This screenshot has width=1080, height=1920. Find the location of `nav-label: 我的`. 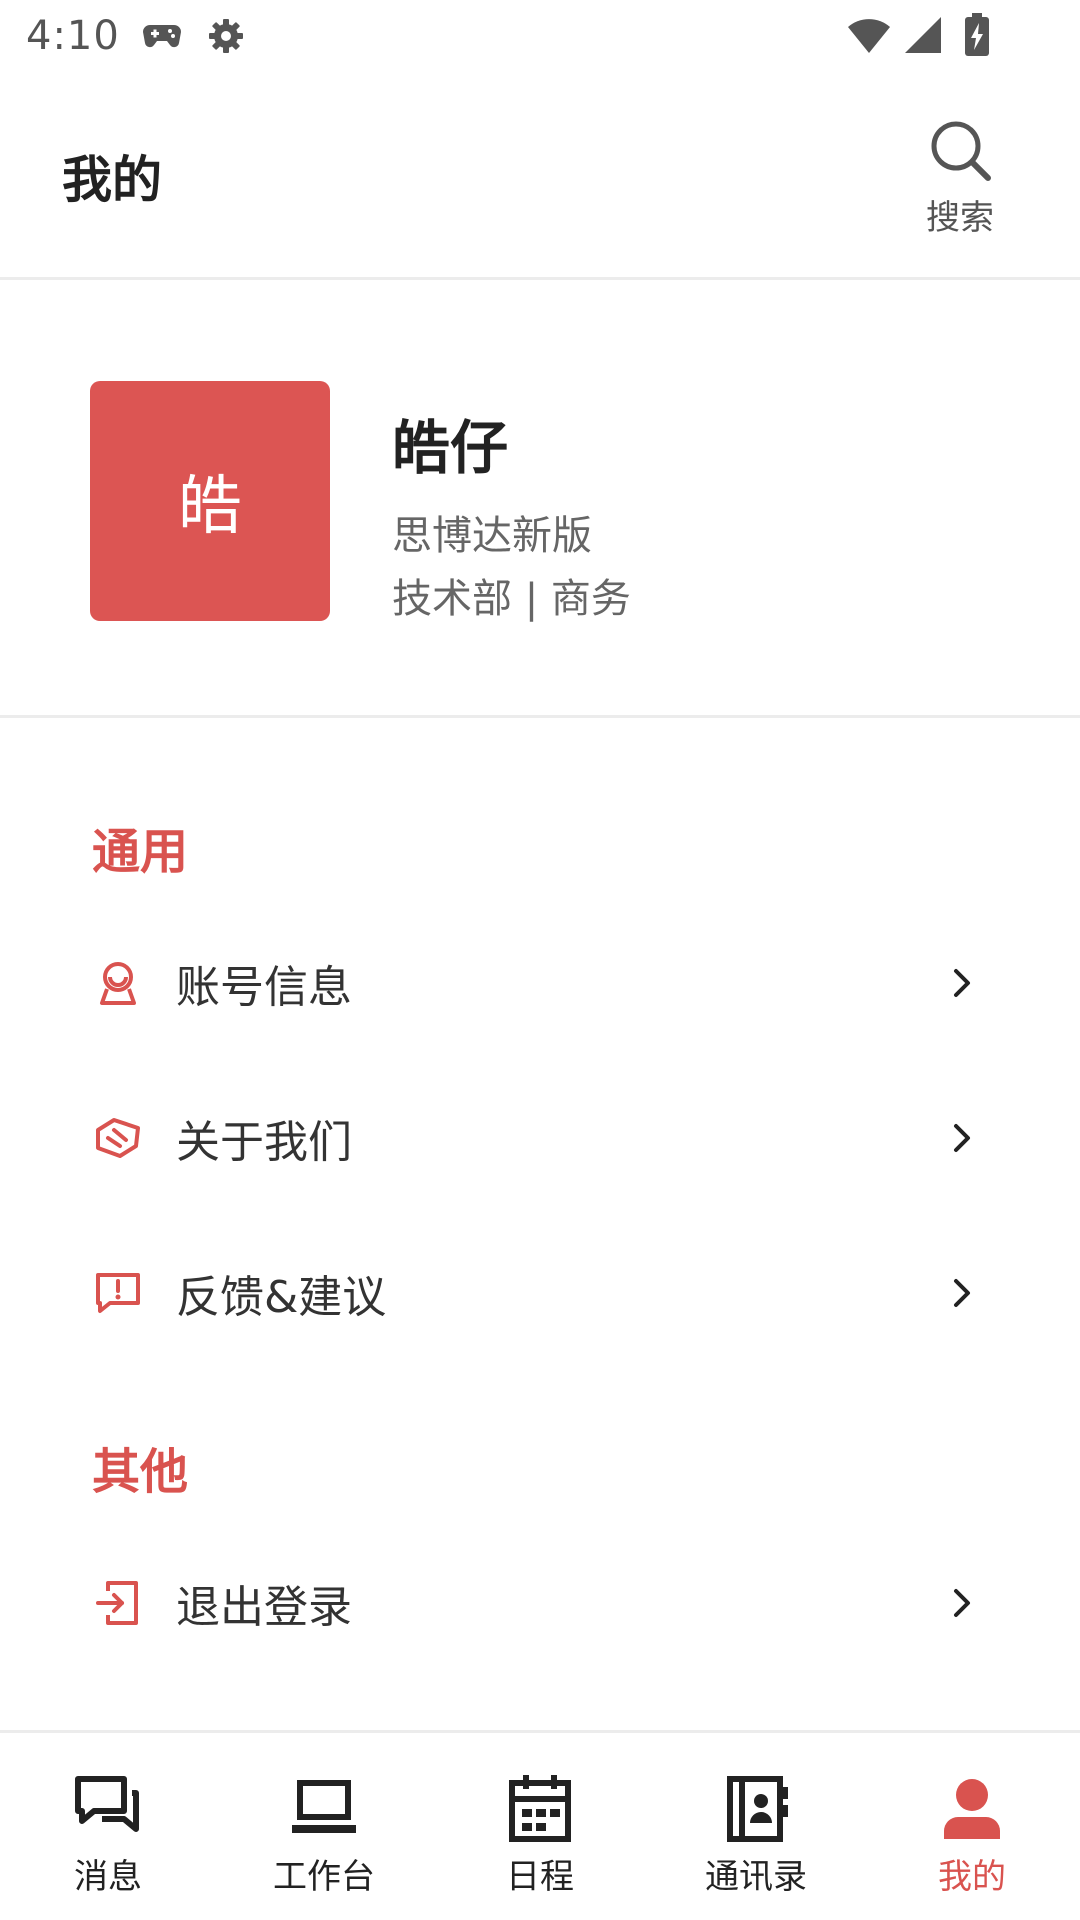

nav-label: 我的 is located at coordinates (972, 1877).